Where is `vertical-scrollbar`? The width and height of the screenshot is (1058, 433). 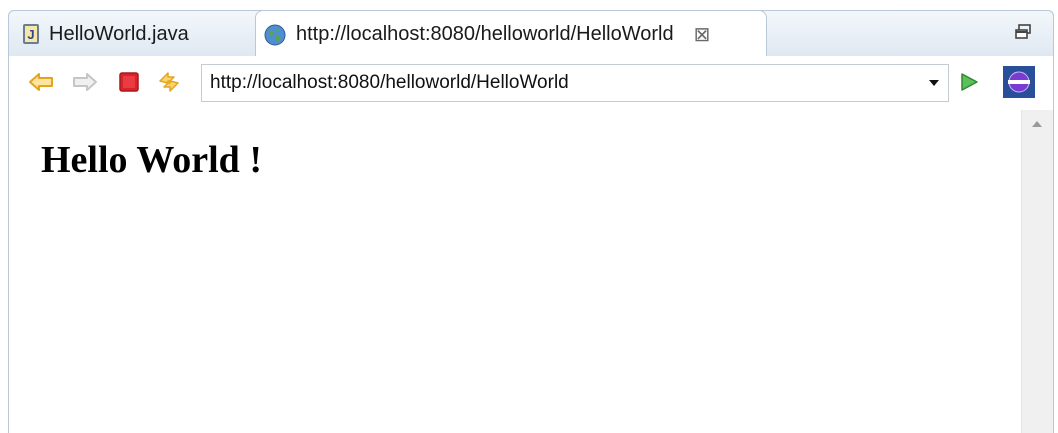 vertical-scrollbar is located at coordinates (1037, 271).